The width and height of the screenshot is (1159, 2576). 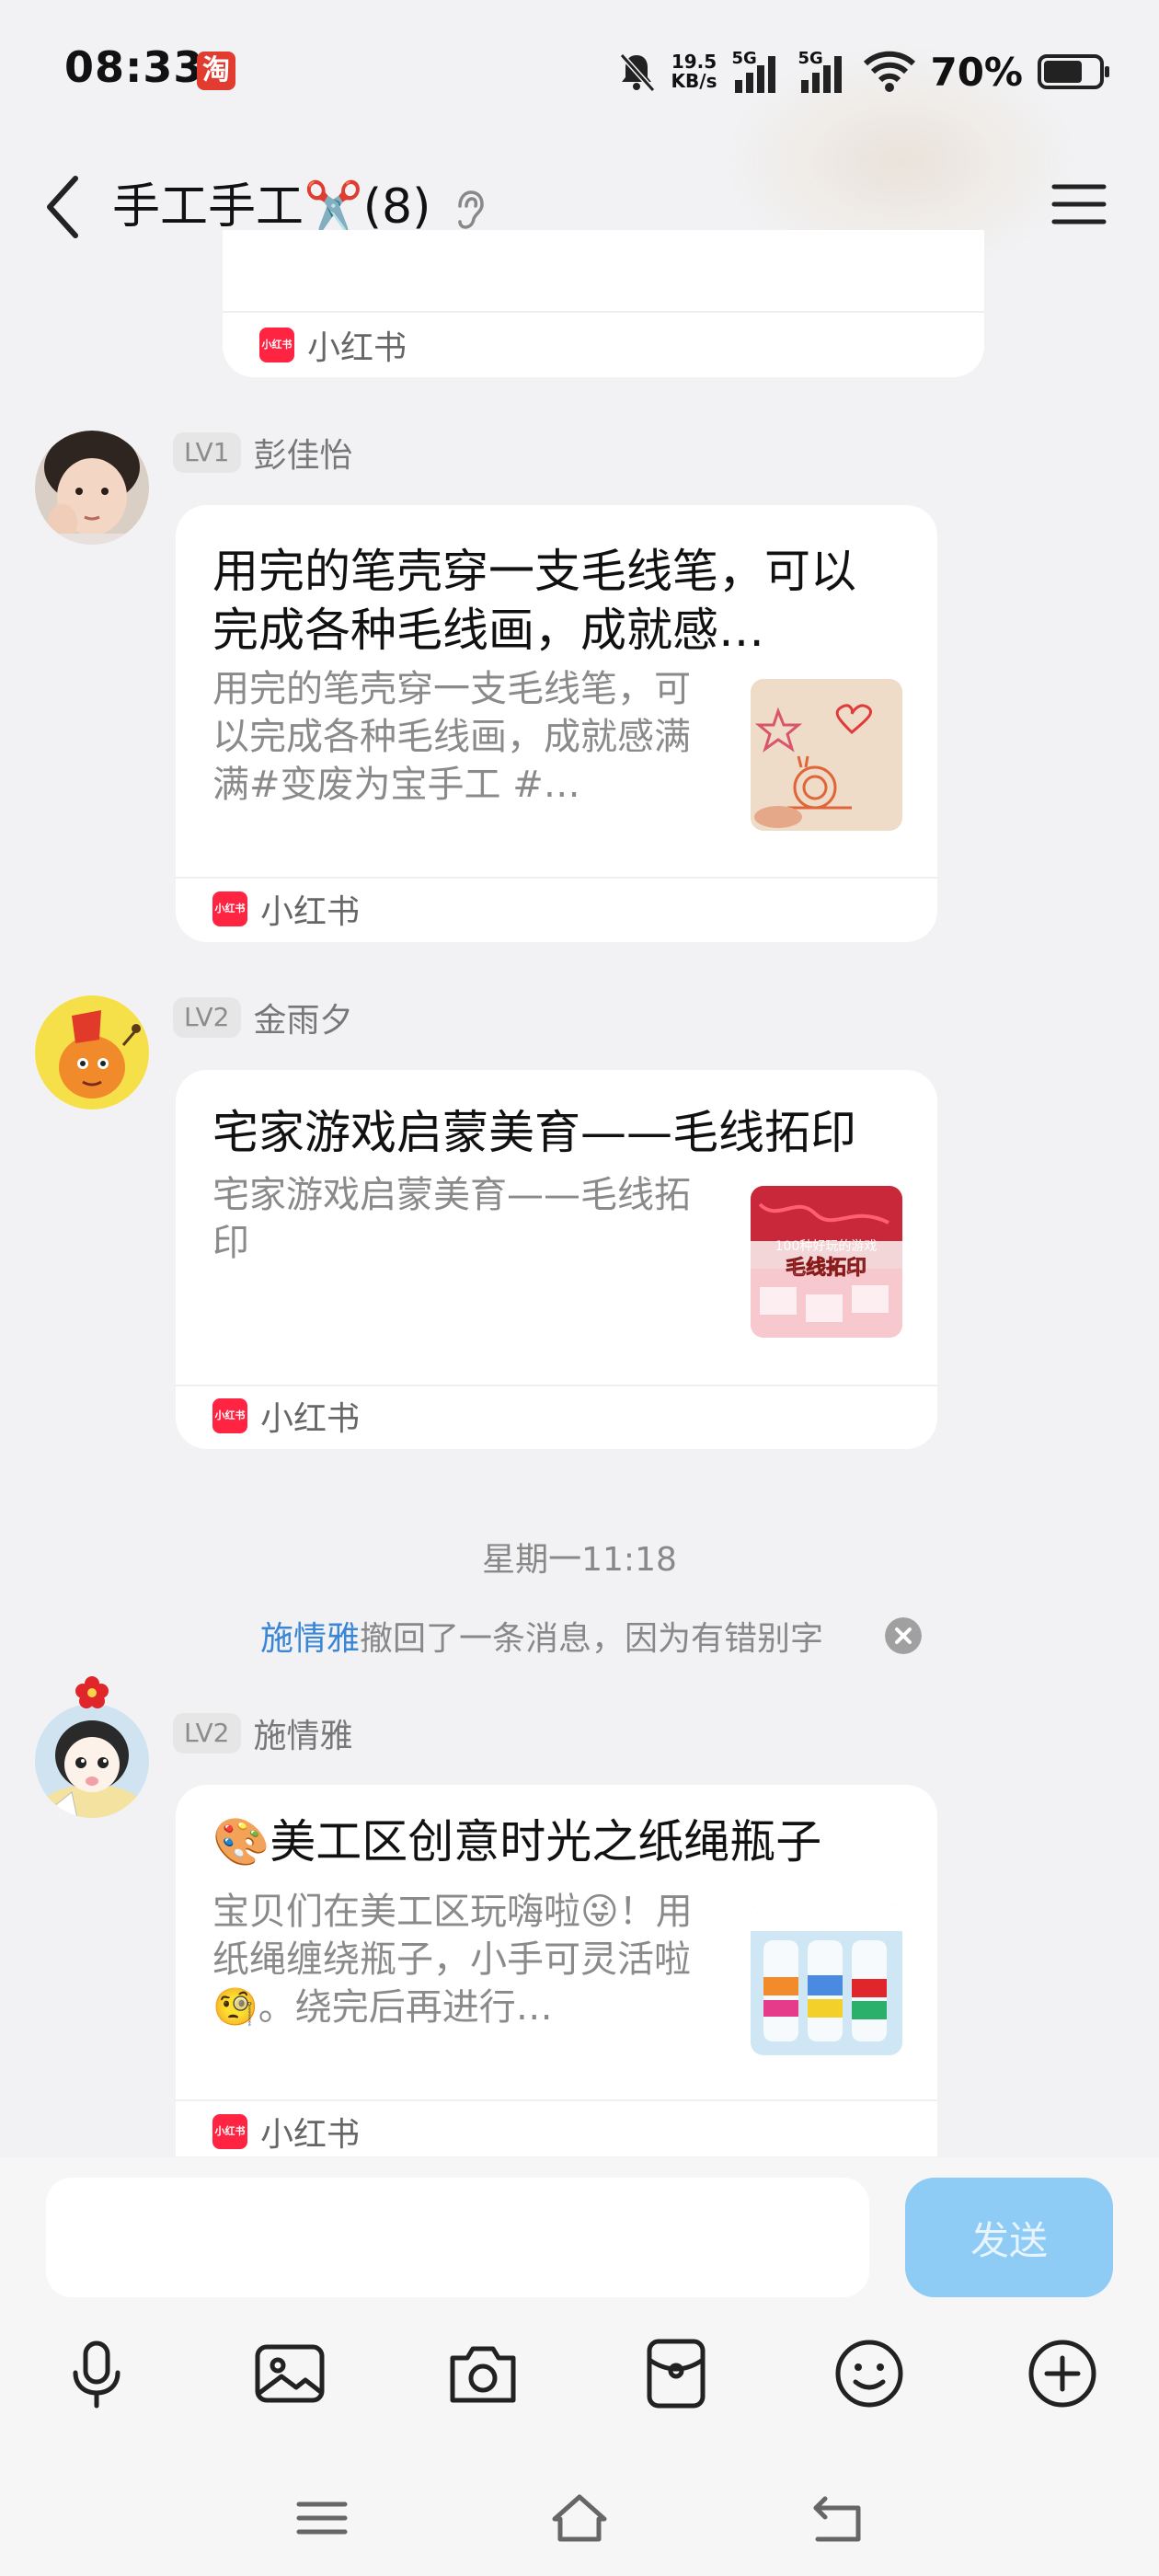 I want to click on card-description: 宅家游戏启蒙美育——毛线拓印, so click(x=451, y=1219).